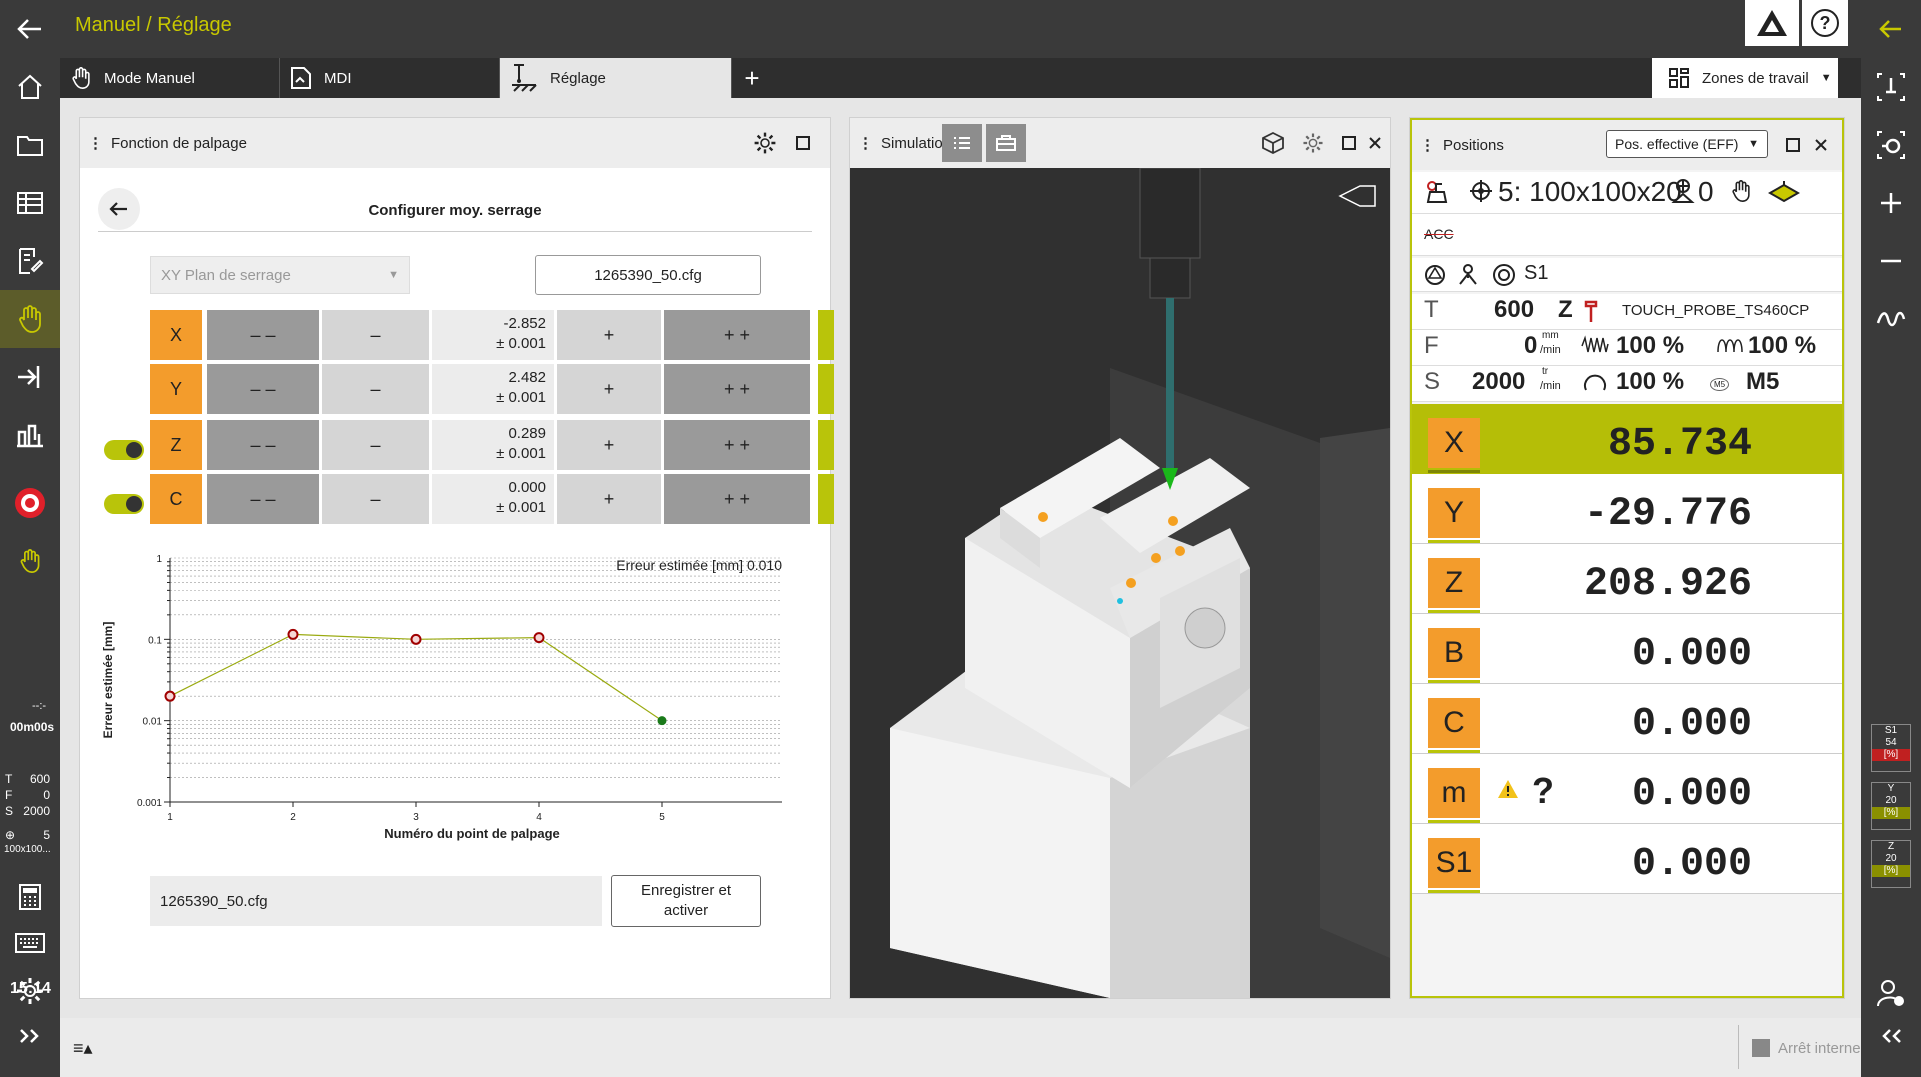  I want to click on save-activate-button: Enregistrer et activer, so click(686, 901).